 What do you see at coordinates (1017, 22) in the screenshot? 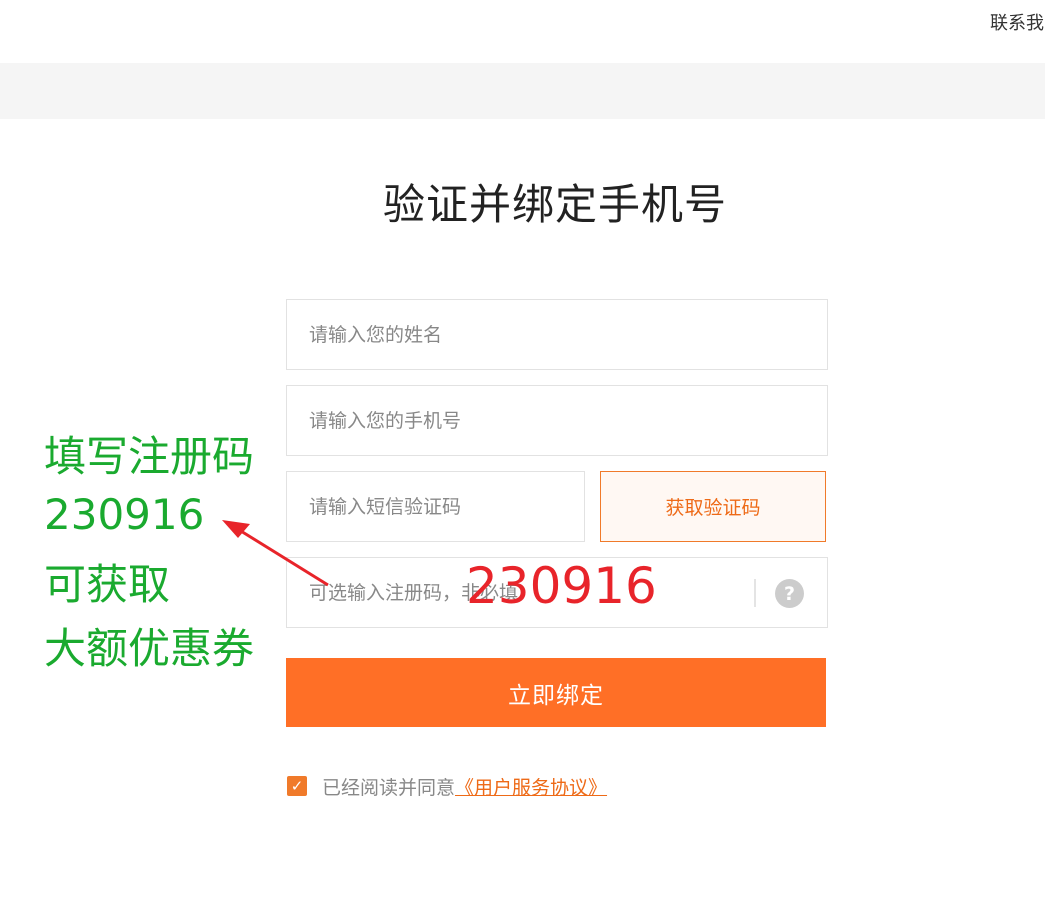
I see `contact-link: 联系我` at bounding box center [1017, 22].